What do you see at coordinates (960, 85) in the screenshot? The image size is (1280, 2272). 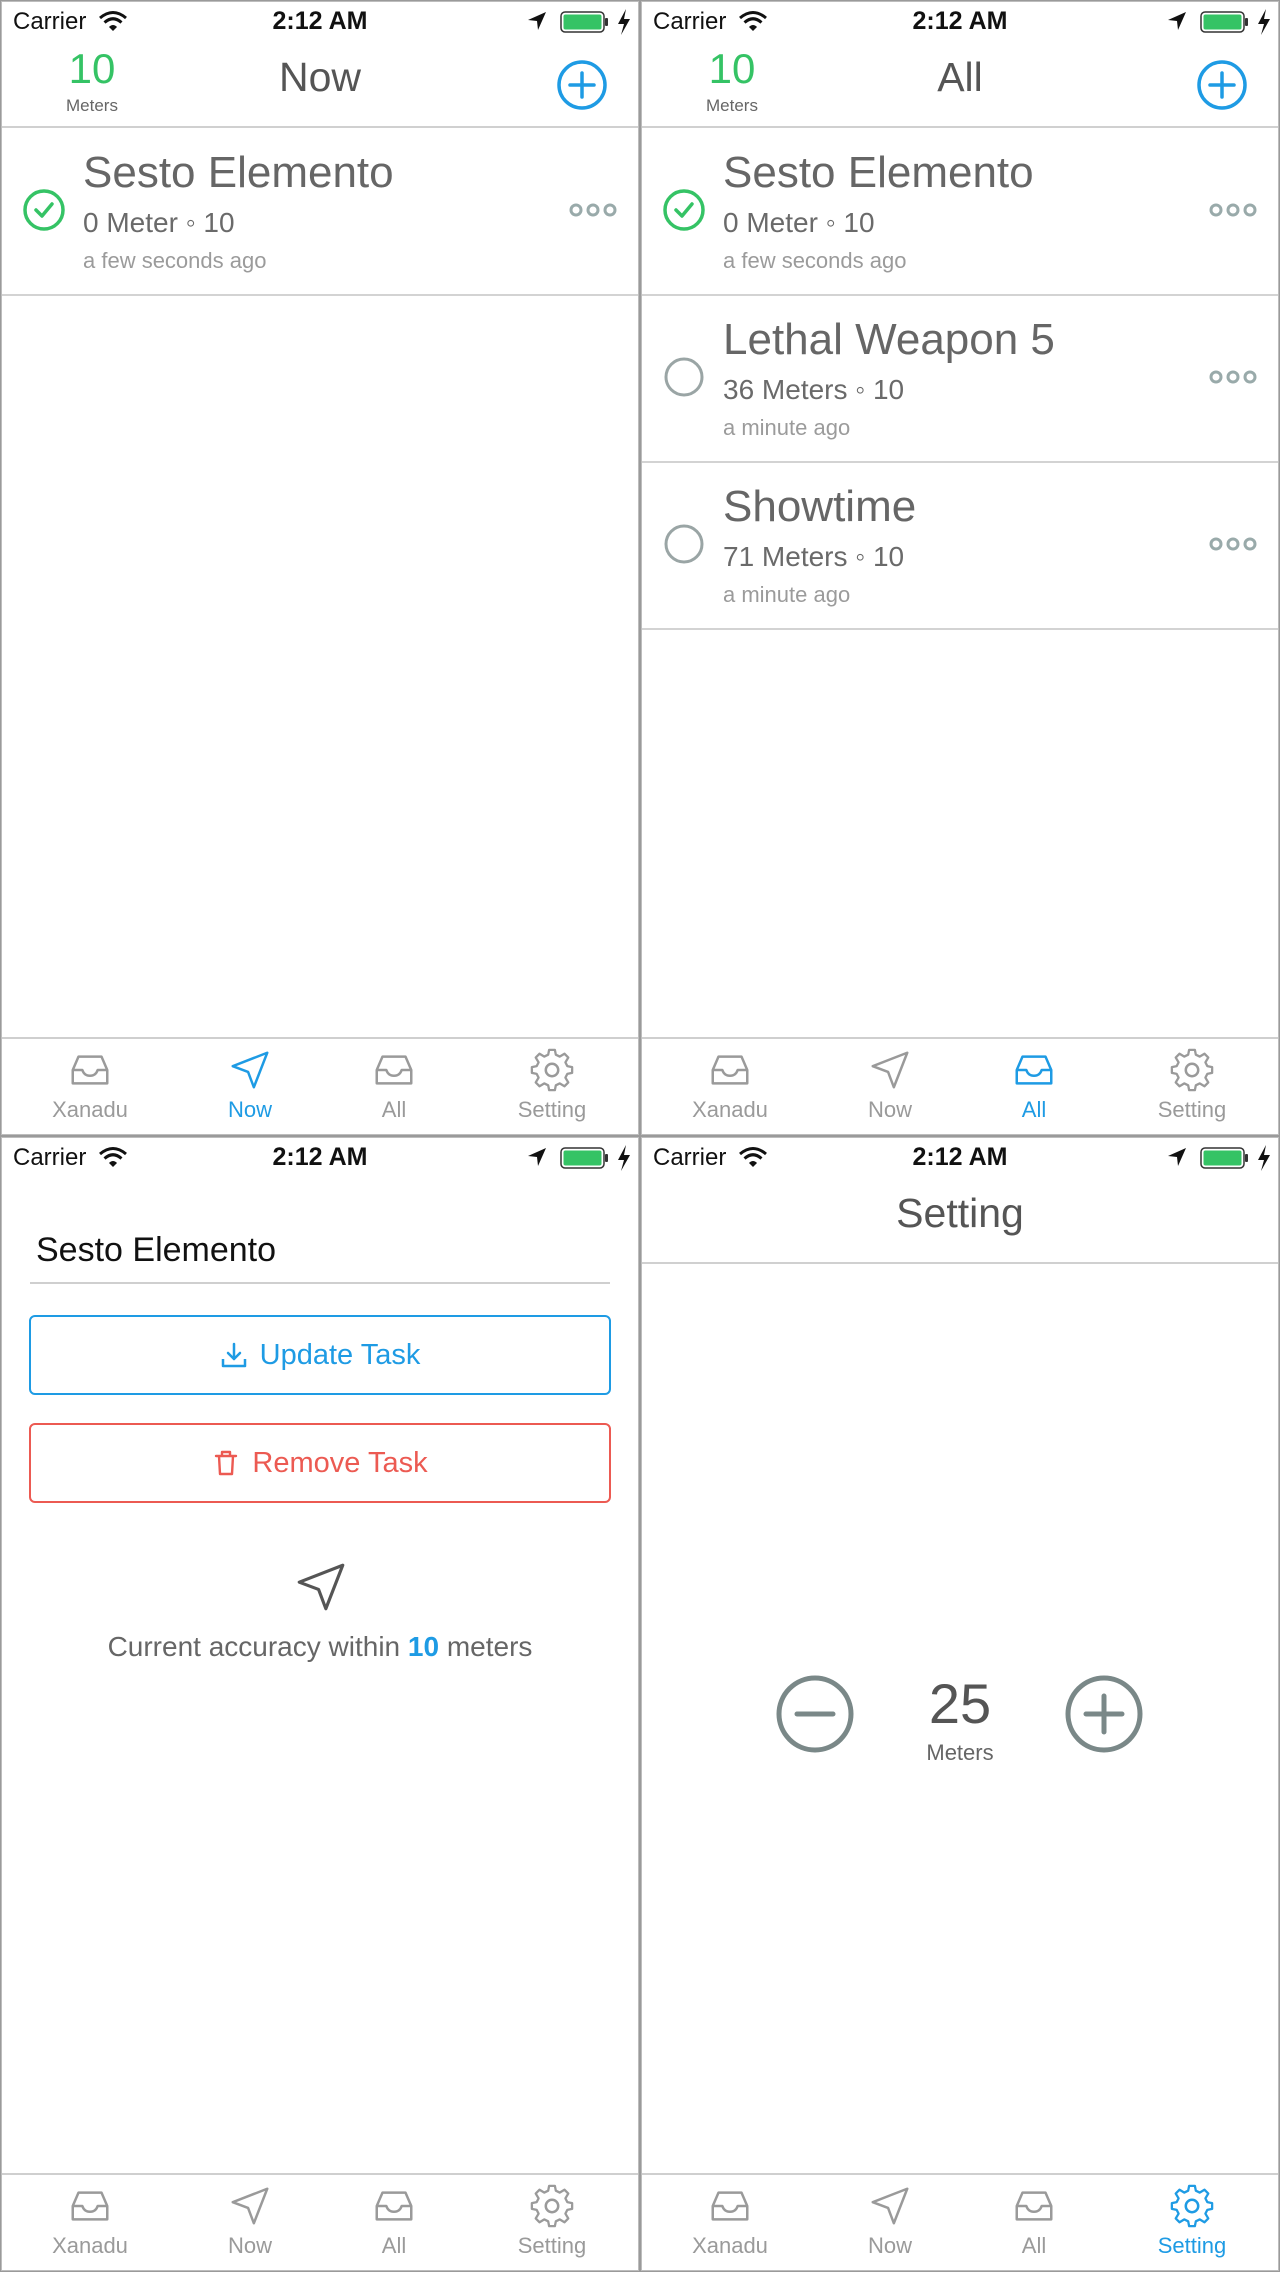 I see `nav-bar: 10 Meters All` at bounding box center [960, 85].